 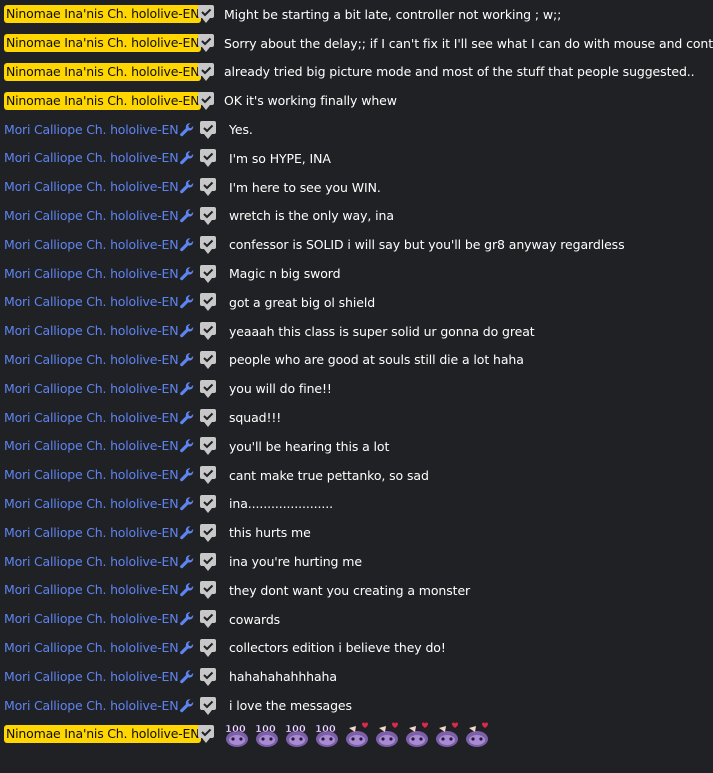 What do you see at coordinates (290, 706) in the screenshot?
I see `message-text: i love the messages` at bounding box center [290, 706].